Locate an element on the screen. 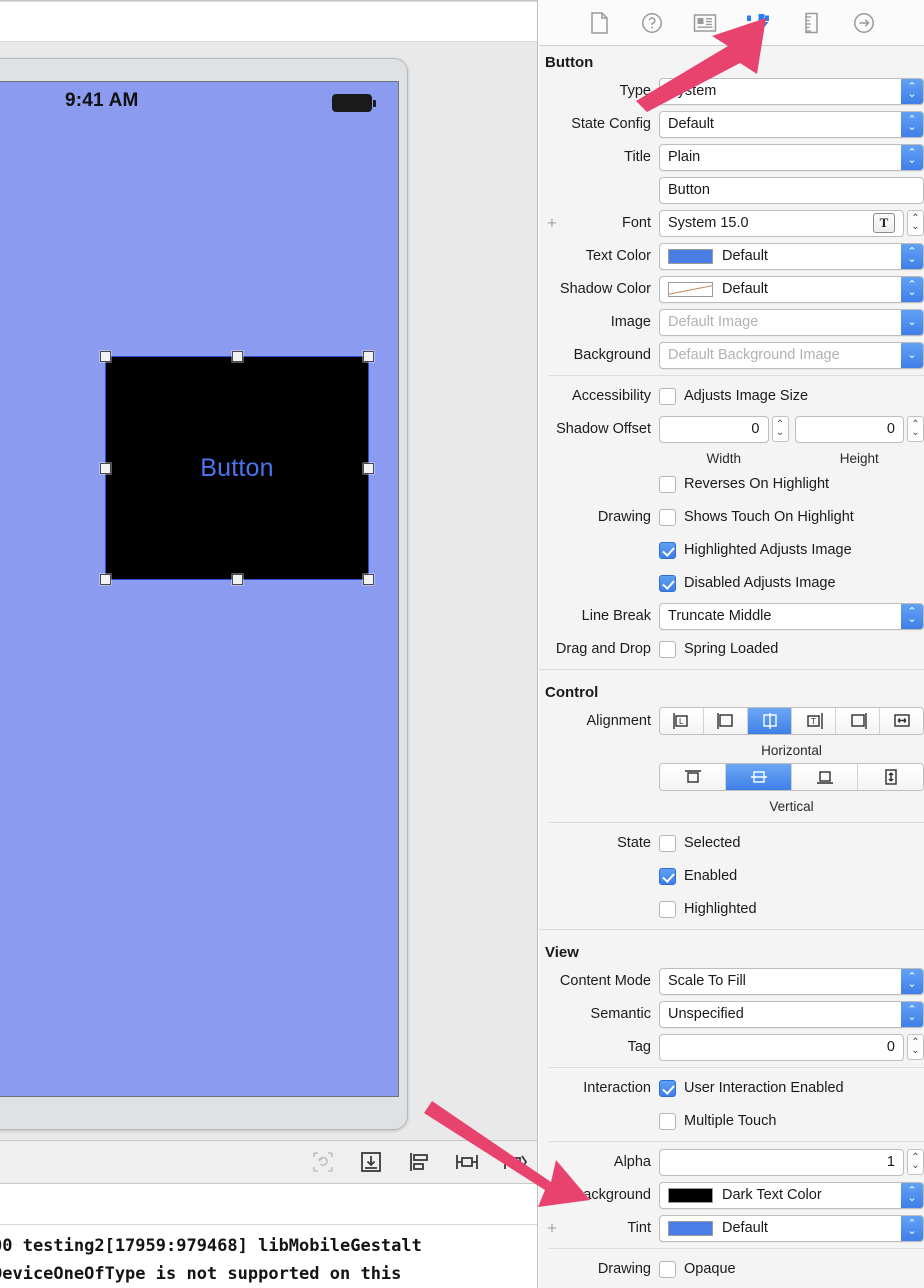  background-color-row: + Background Dark Text Color ⌃ ⌄ is located at coordinates (731, 1195).